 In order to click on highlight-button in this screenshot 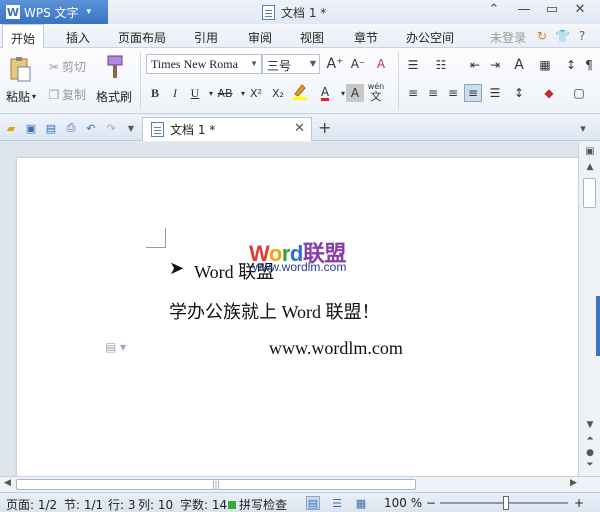, I will do `click(300, 91)`.